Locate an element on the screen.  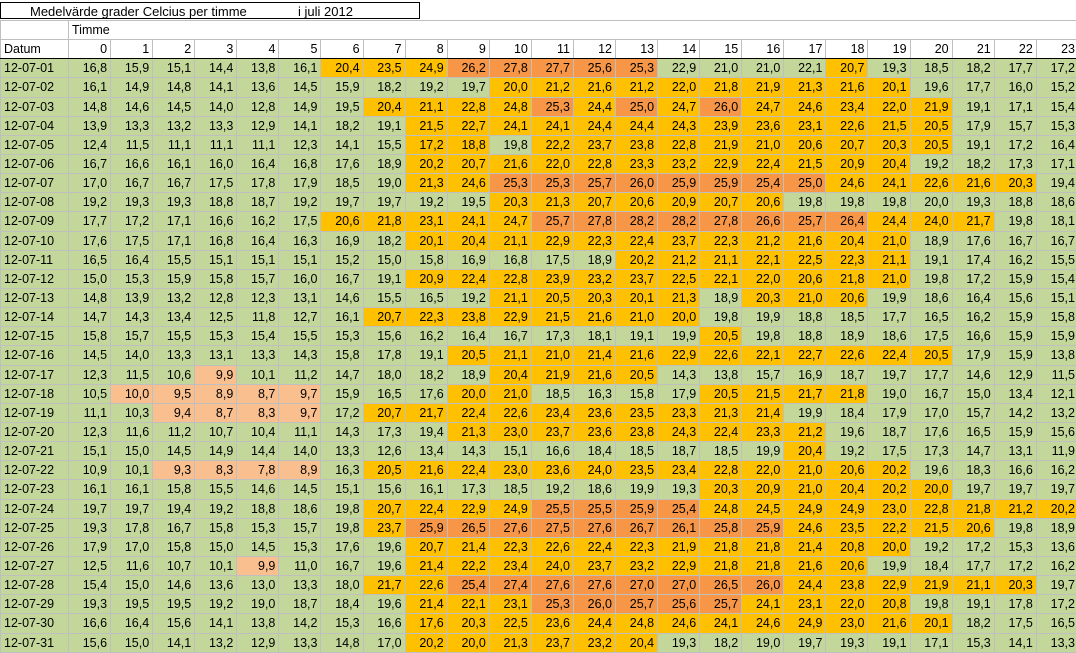
temp-cell: 23,7 is located at coordinates (679, 240).